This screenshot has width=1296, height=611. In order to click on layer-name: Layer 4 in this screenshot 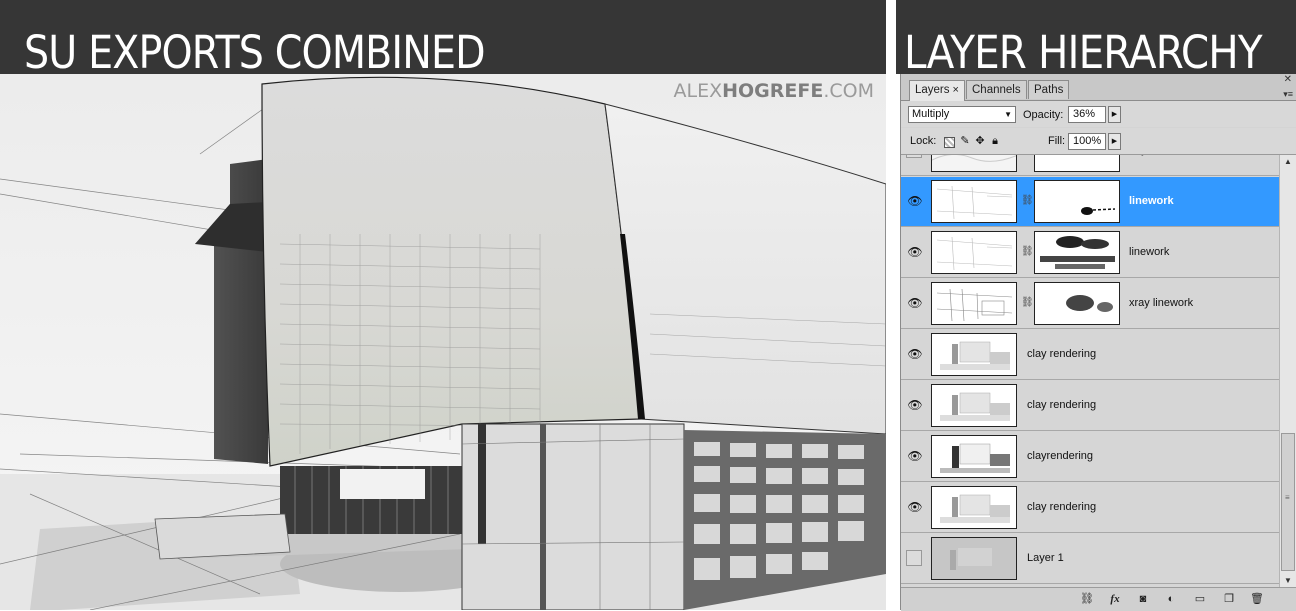, I will do `click(1147, 155)`.